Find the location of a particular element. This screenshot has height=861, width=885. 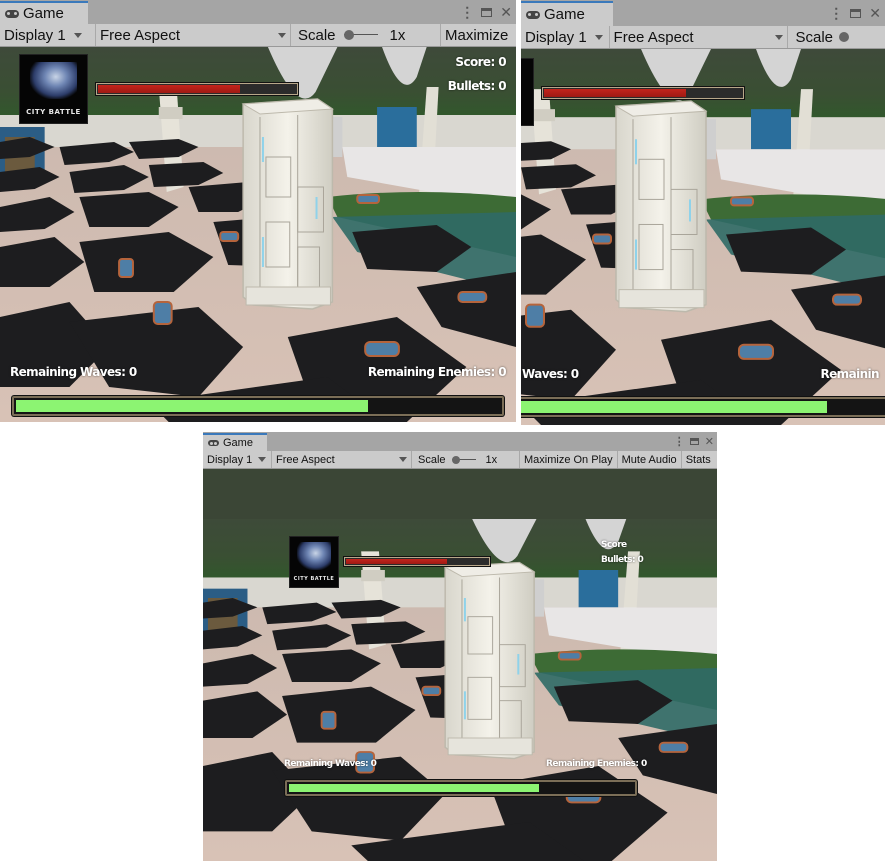

maximize-on-play-button: Maximize is located at coordinates (476, 35).